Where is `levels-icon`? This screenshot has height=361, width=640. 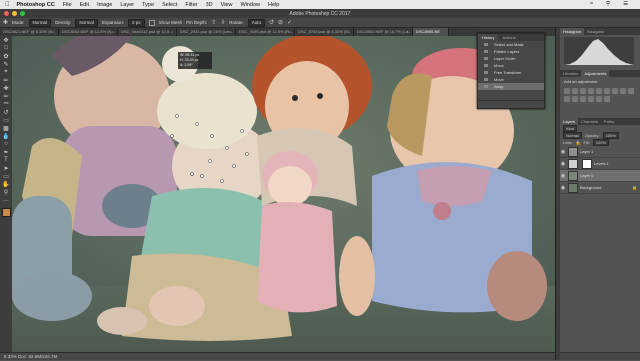
levels-icon is located at coordinates (575, 91).